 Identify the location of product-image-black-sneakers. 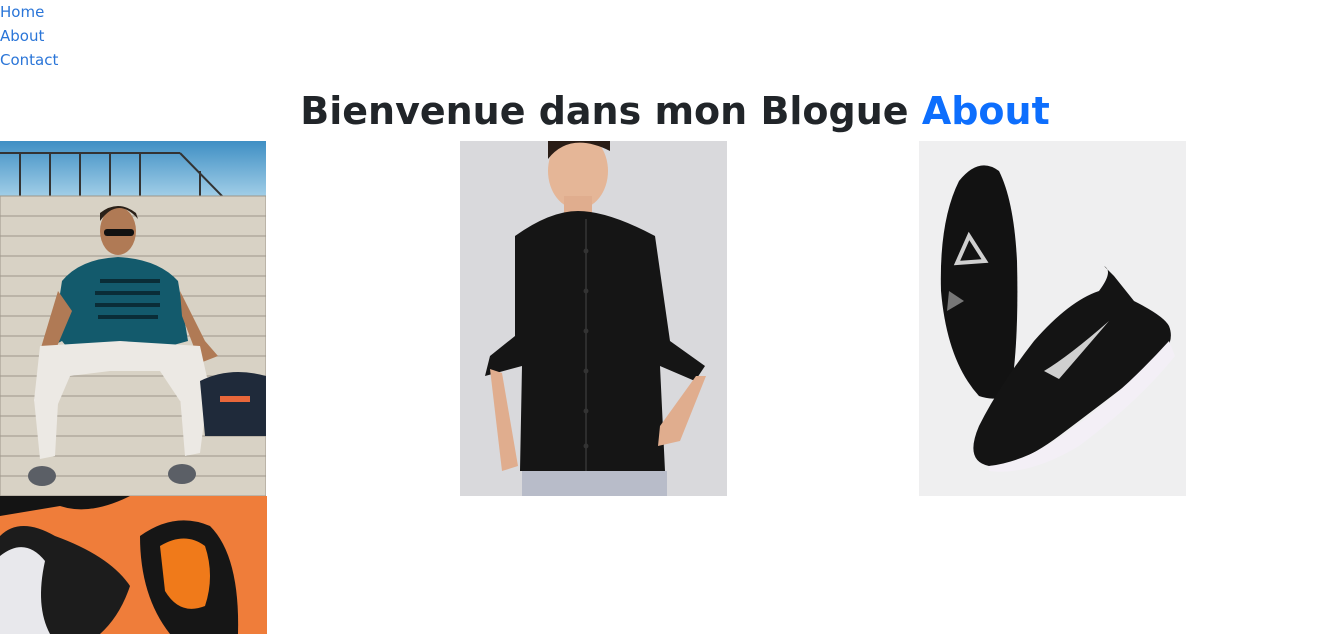
(1052, 318).